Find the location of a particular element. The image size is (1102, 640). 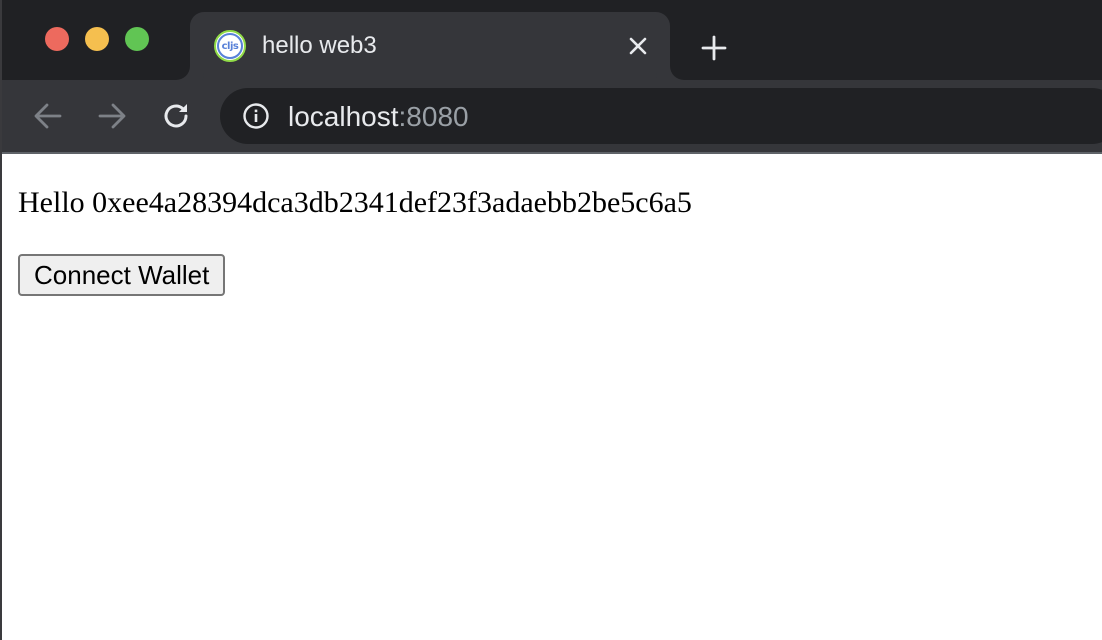

address-bar: localhost:8080 is located at coordinates (661, 116).